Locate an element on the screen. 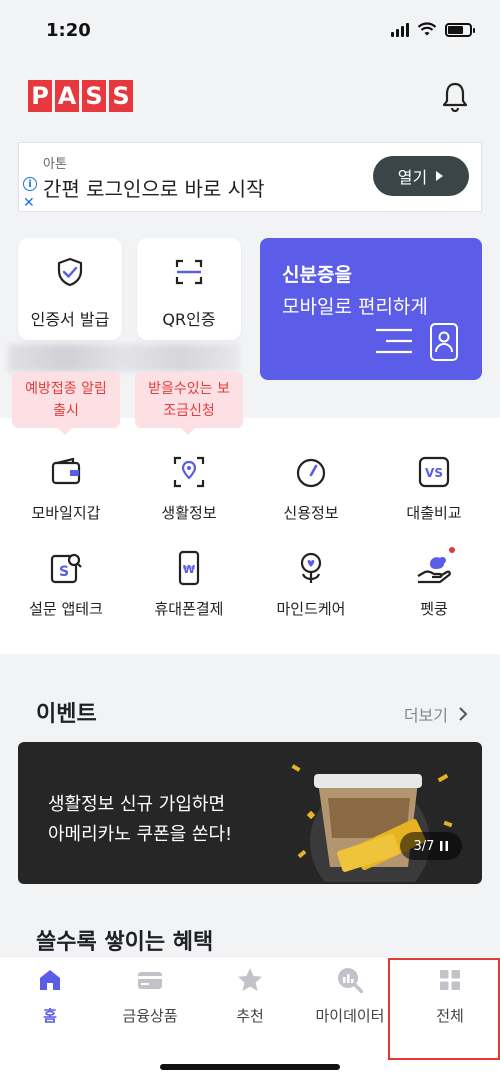 This screenshot has height=1082, width=500. qr-auth-button: QR인증 is located at coordinates (189, 289).